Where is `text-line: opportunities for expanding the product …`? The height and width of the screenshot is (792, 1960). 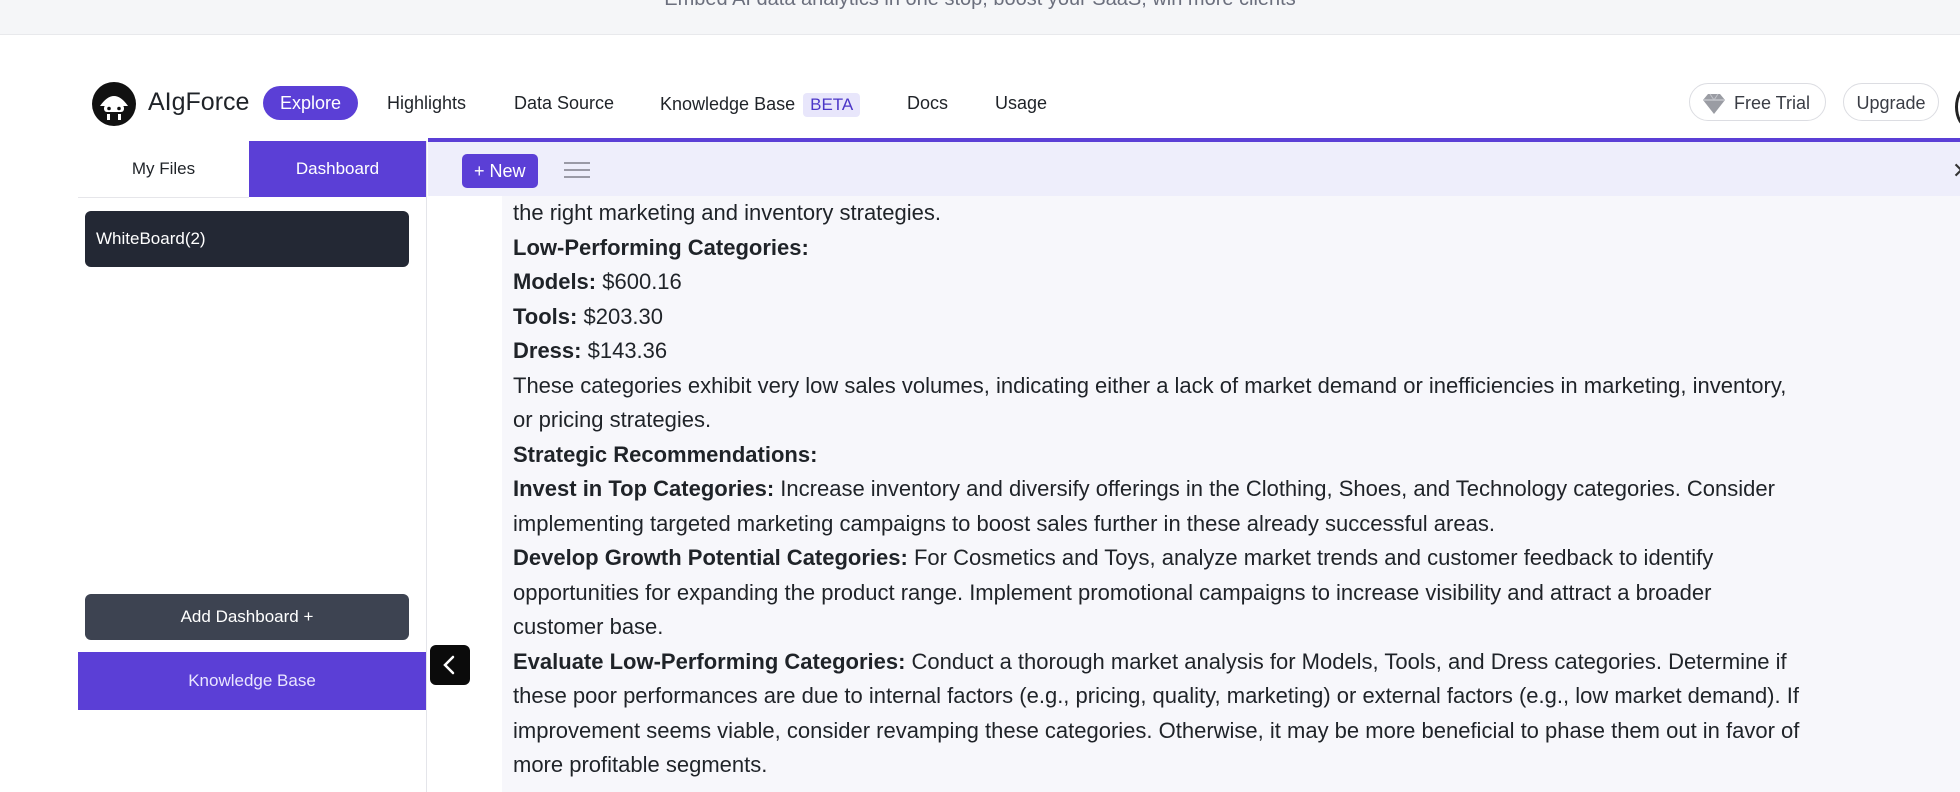
text-line: opportunities for expanding the product … is located at coordinates (1112, 592).